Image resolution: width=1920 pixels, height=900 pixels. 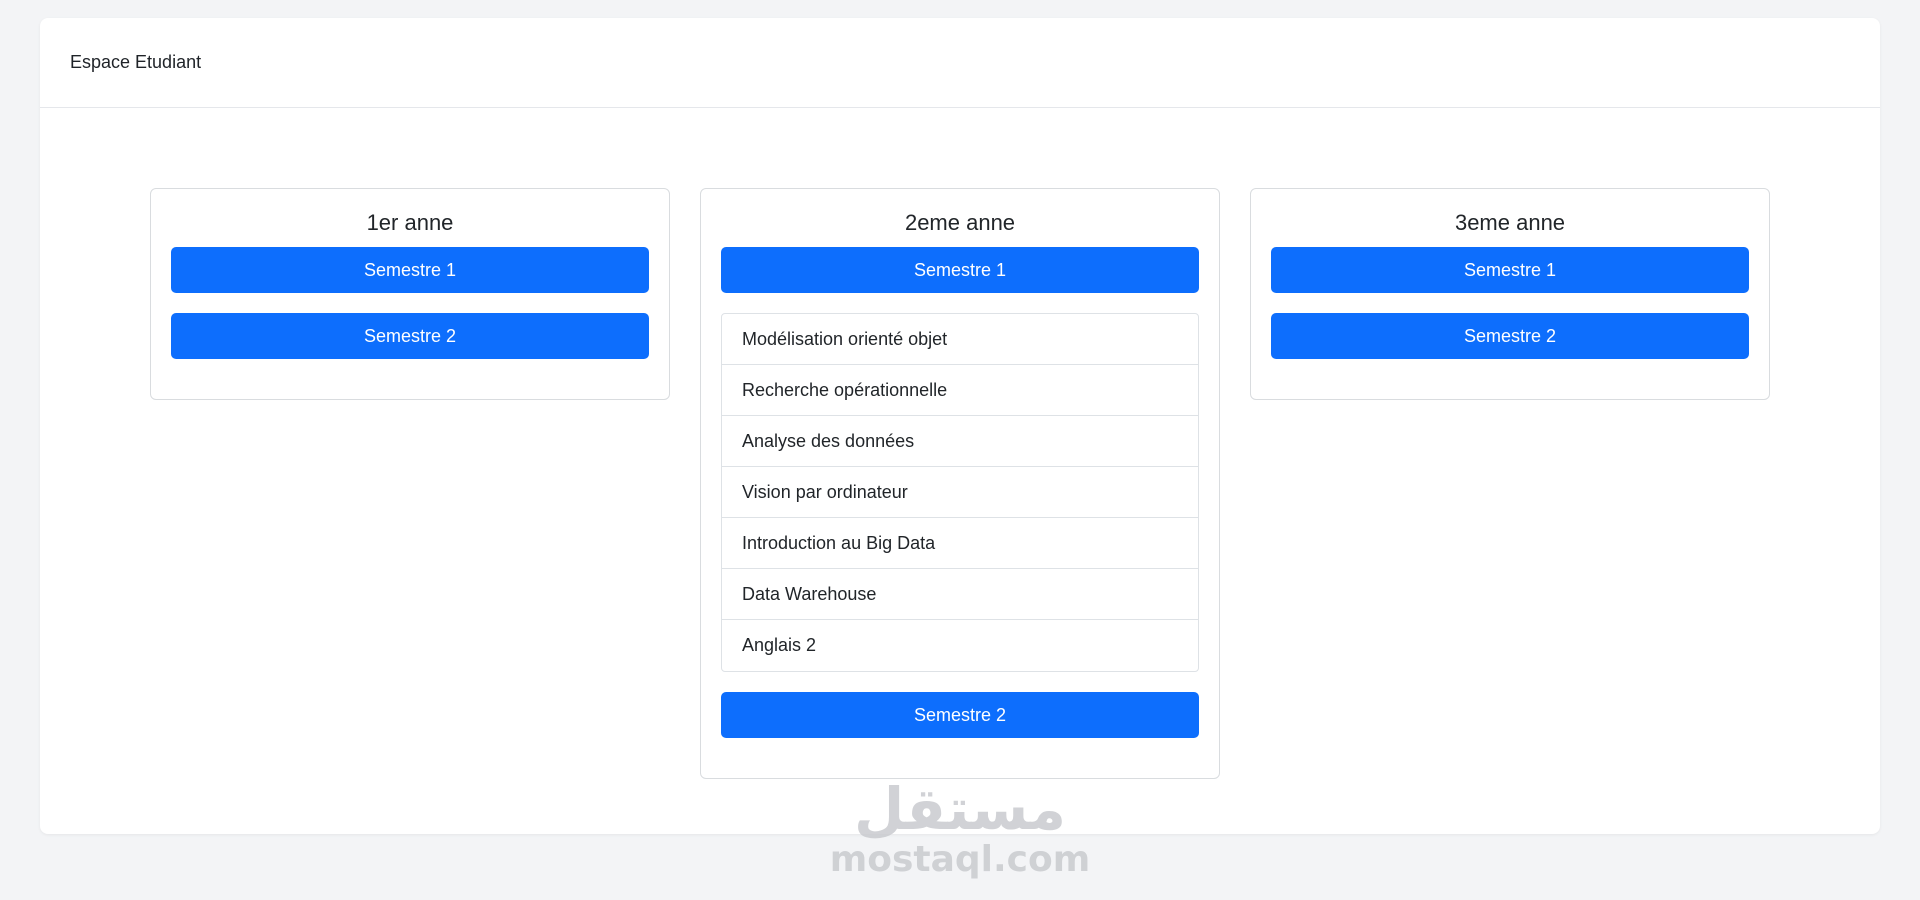 I want to click on year-card-3: 3eme anne Semestre 1 Semestre 2, so click(x=1510, y=294).